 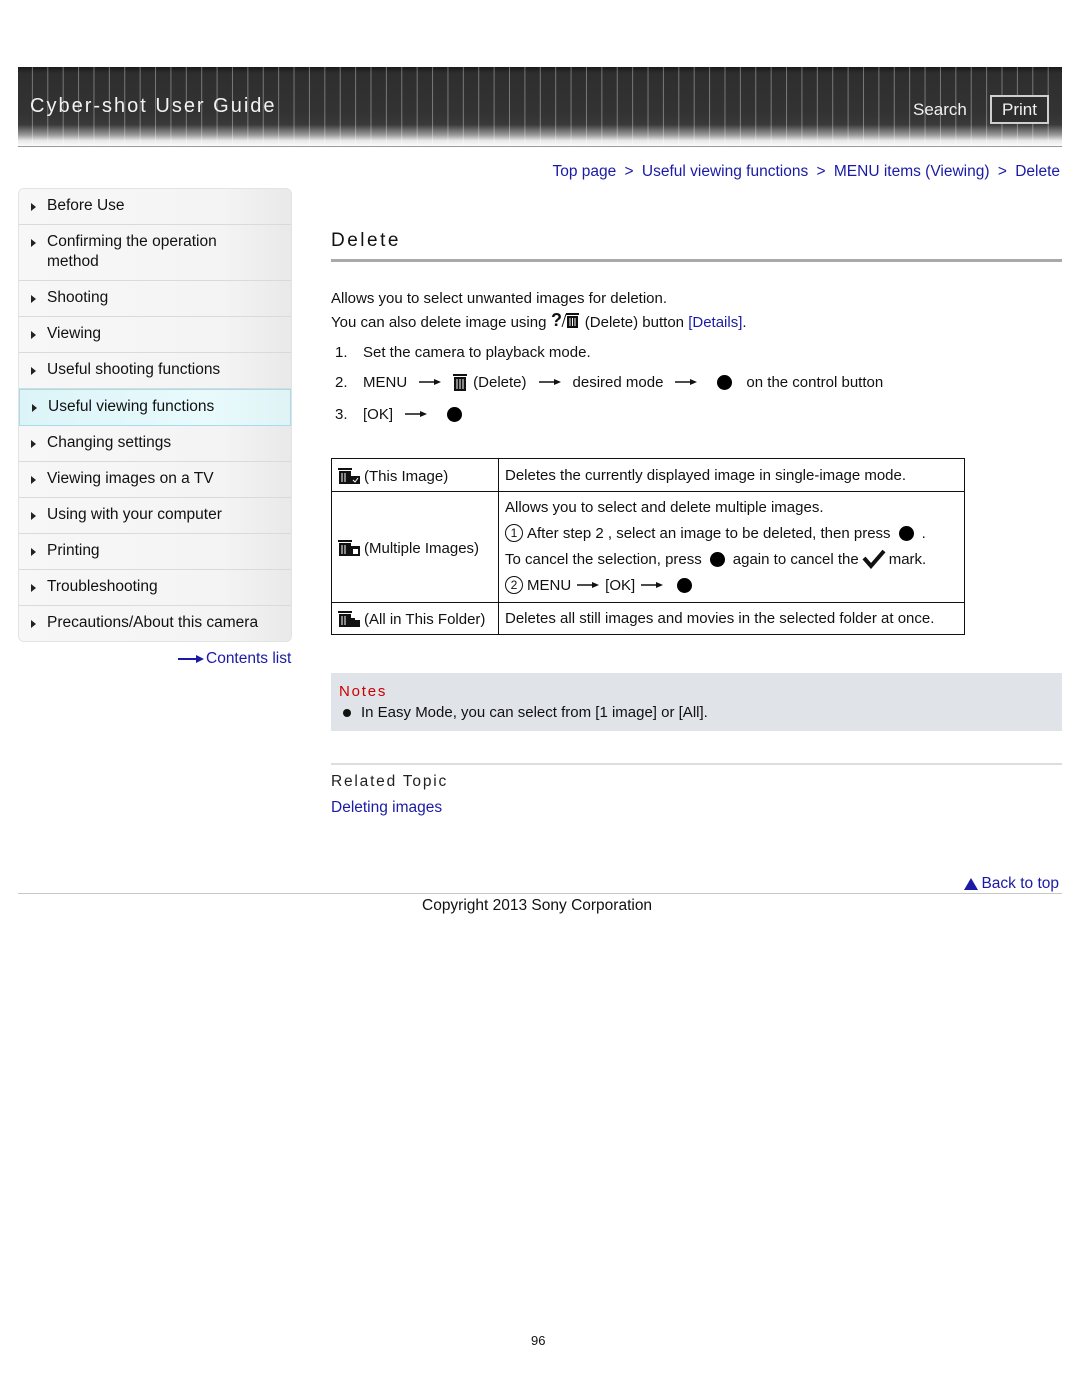 I want to click on header-banner: Cyber-shot User Guide Search Print, so click(x=540, y=107).